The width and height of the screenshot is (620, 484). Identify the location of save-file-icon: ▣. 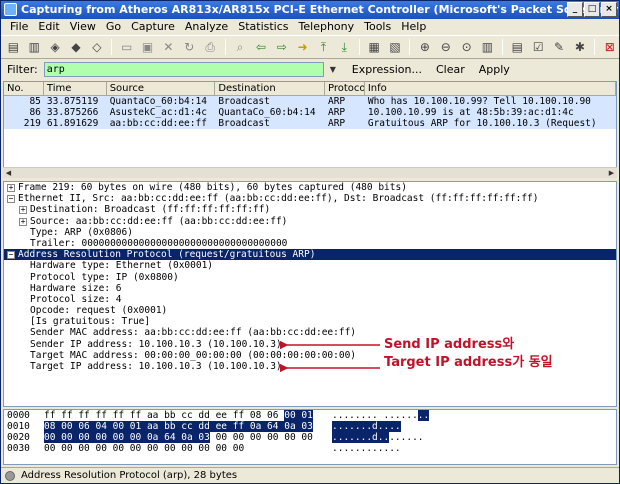
(147, 47).